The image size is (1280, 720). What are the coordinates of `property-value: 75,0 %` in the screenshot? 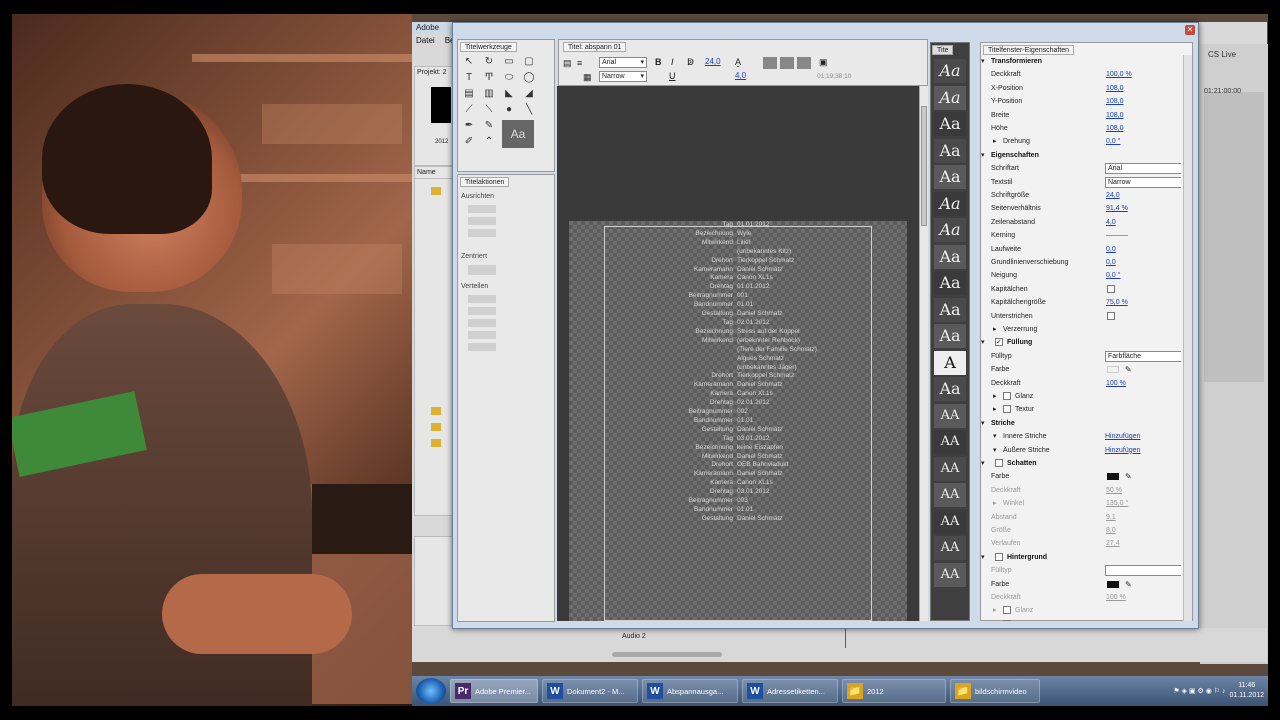 It's located at (1117, 302).